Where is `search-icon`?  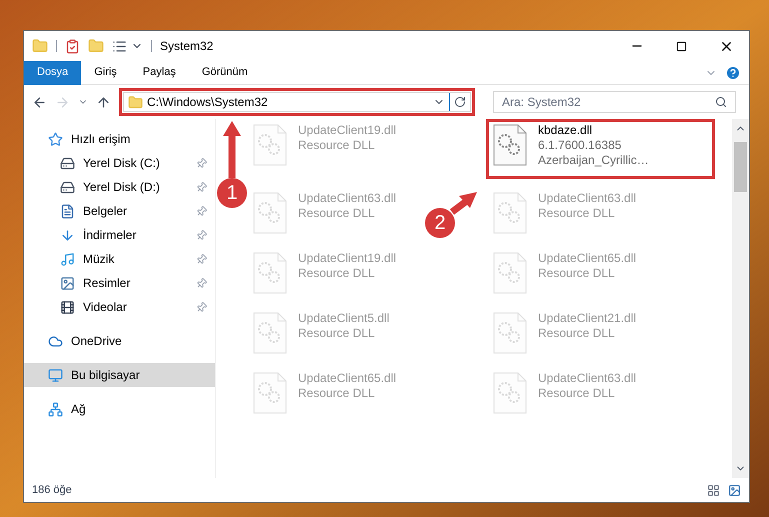 search-icon is located at coordinates (721, 102).